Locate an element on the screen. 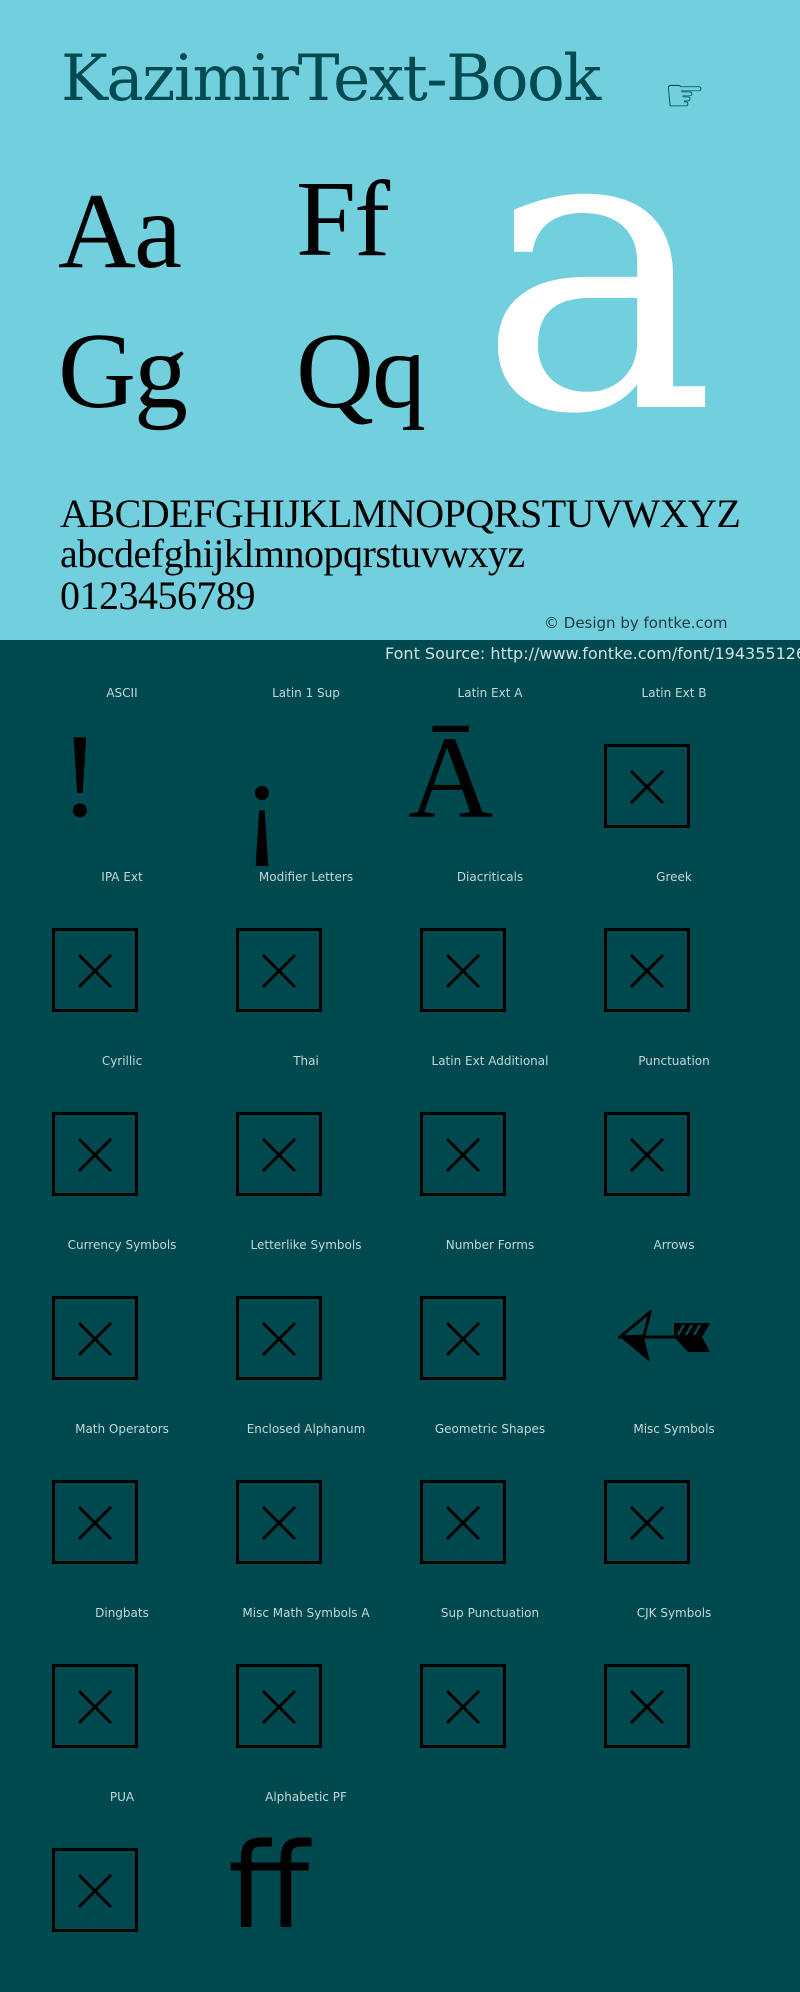  block-label: Diacriticals is located at coordinates (490, 877).